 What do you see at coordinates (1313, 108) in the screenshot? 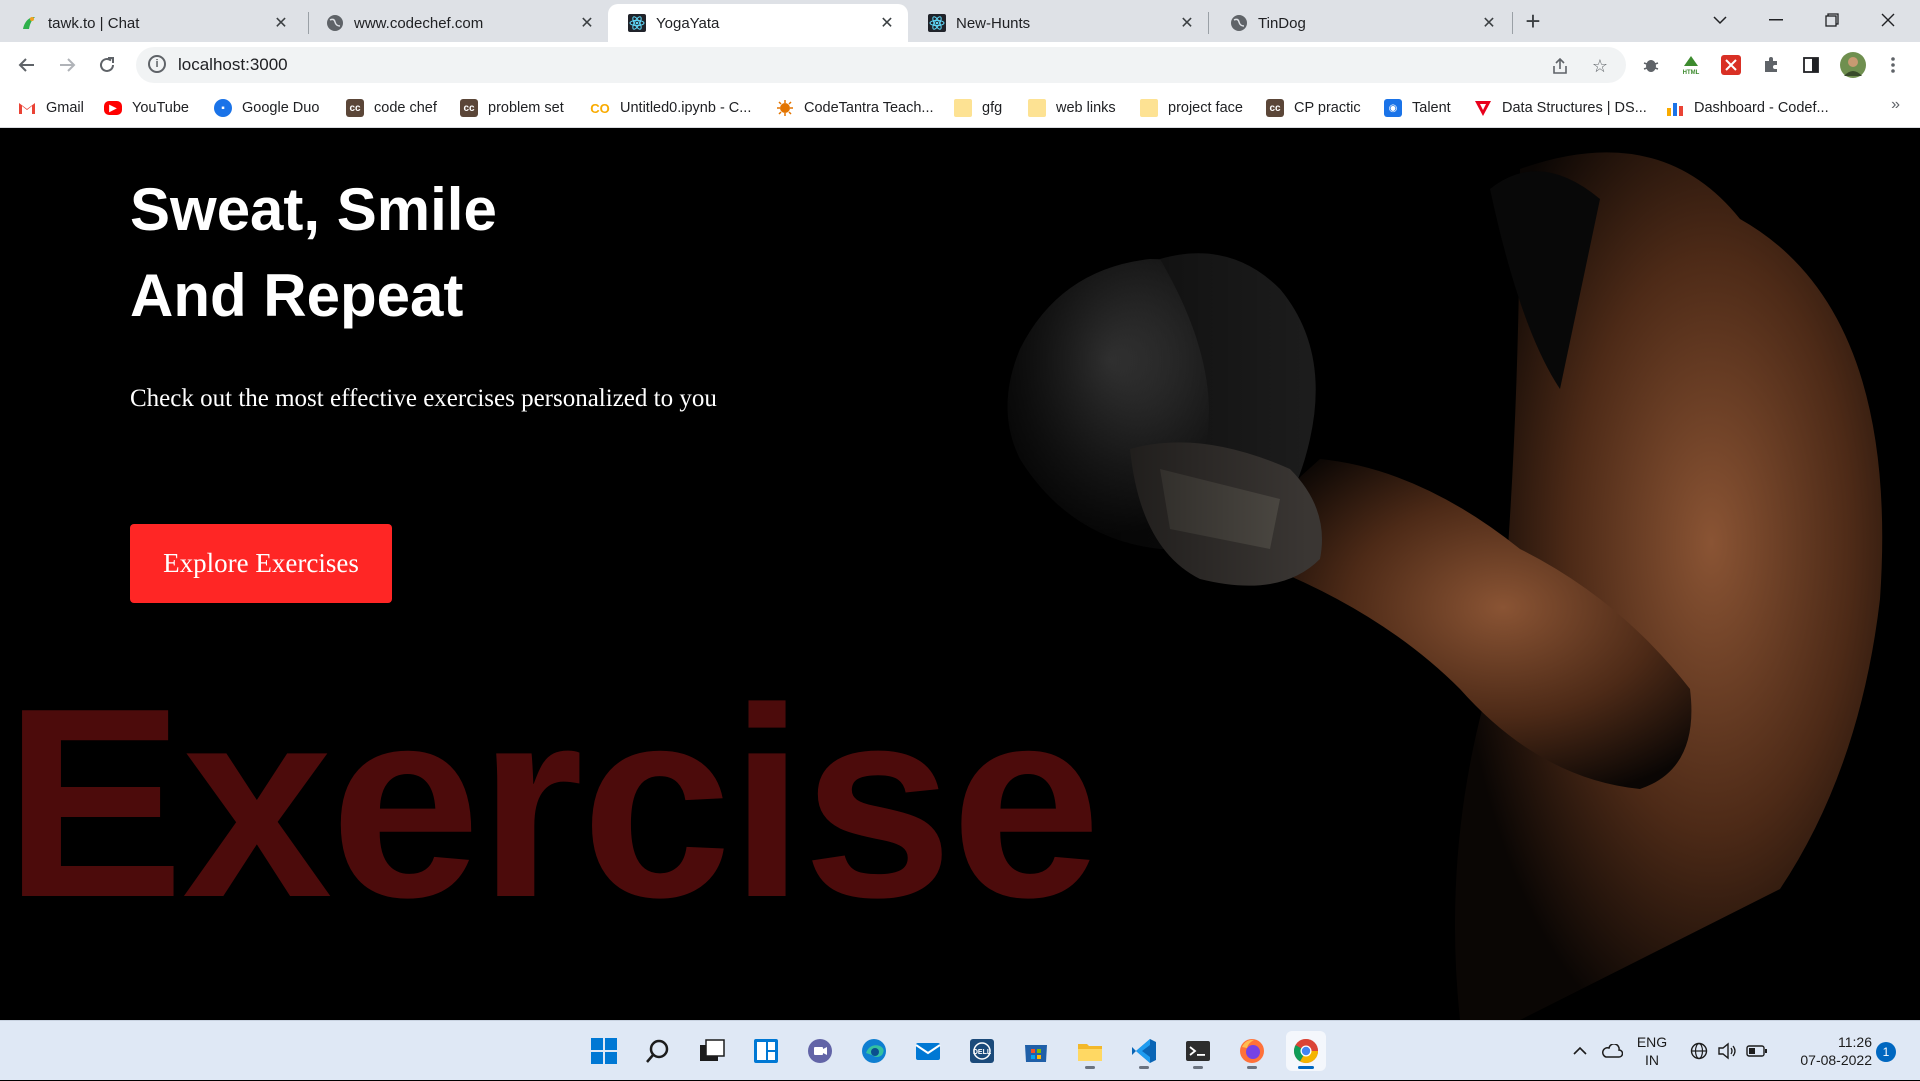
I see `bookmark-cp-practic: cc CP practic` at bounding box center [1313, 108].